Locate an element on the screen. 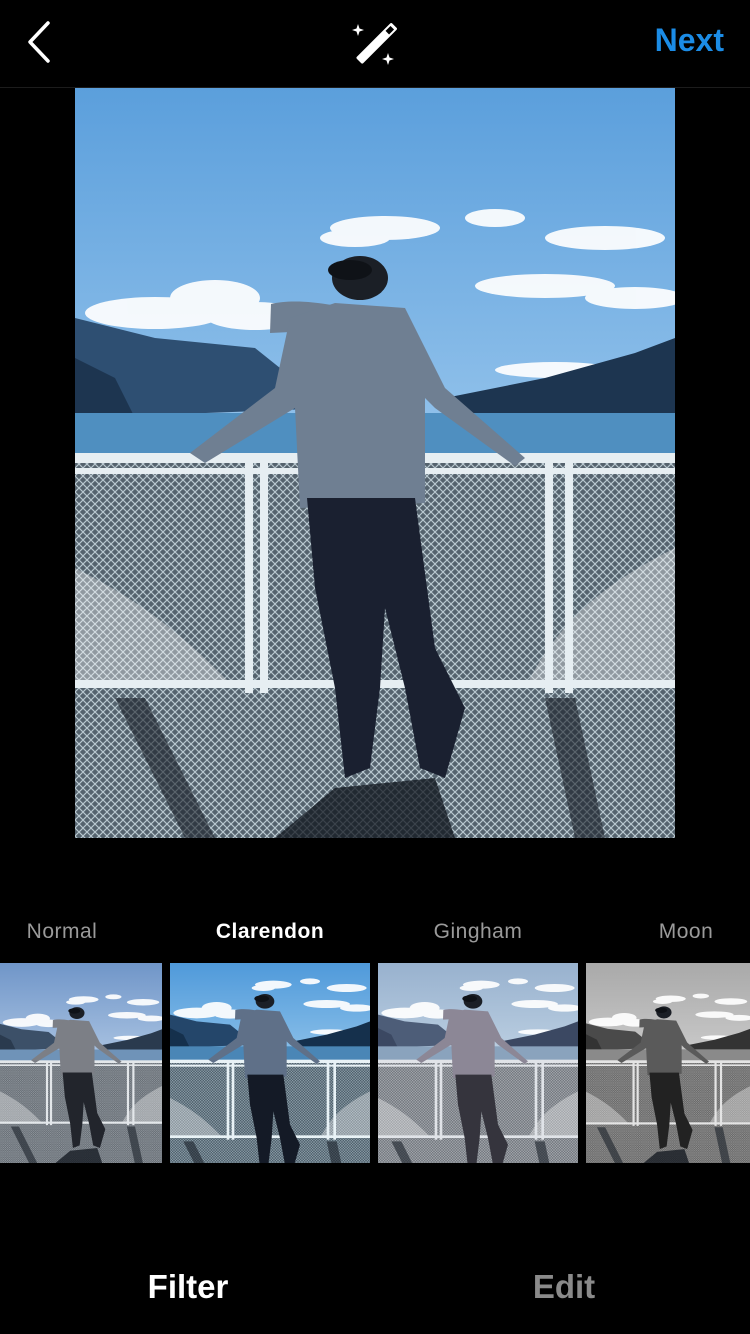  filter-label-moon: Moon is located at coordinates (668, 932).